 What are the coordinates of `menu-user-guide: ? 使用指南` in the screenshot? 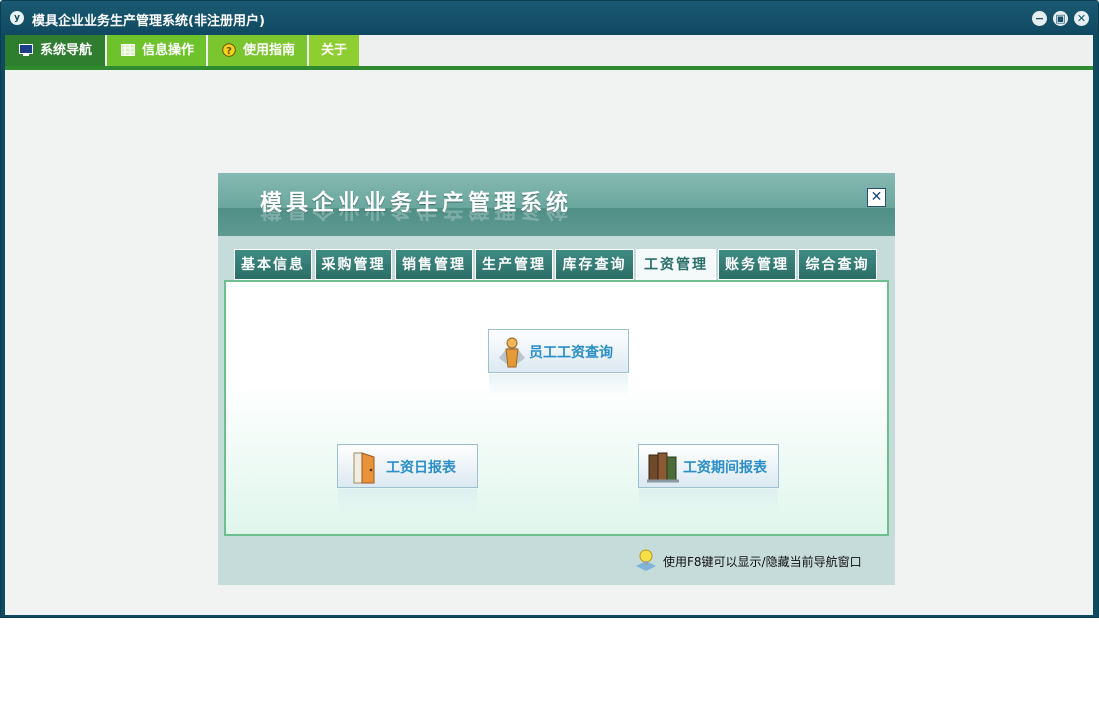 It's located at (257, 50).